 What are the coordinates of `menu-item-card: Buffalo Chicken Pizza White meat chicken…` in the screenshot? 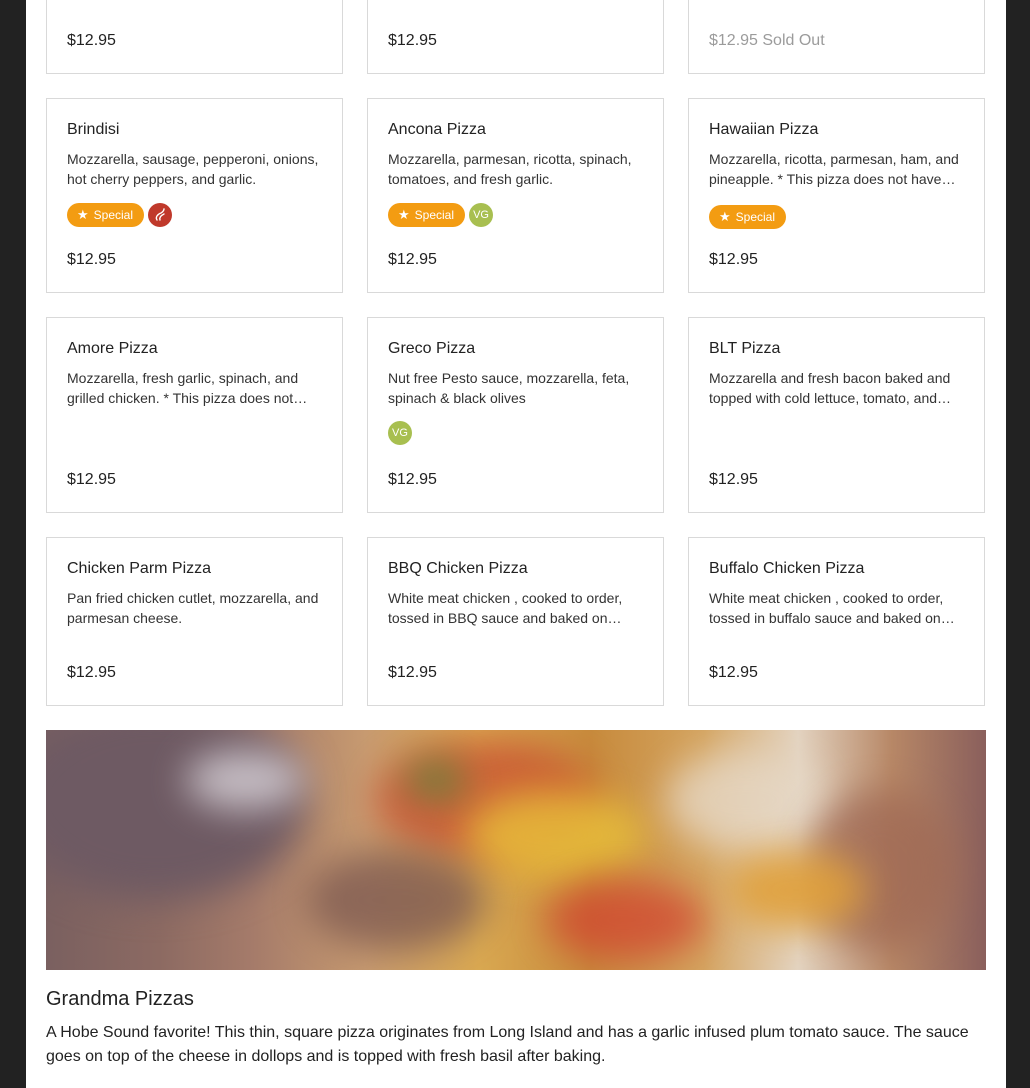 It's located at (836, 621).